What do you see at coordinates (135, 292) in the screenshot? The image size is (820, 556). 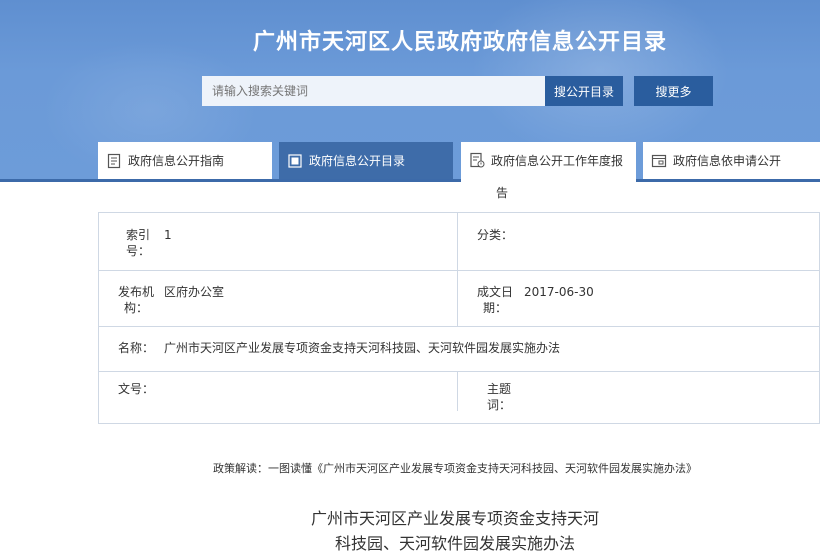 I see `label-line: 发布机` at bounding box center [135, 292].